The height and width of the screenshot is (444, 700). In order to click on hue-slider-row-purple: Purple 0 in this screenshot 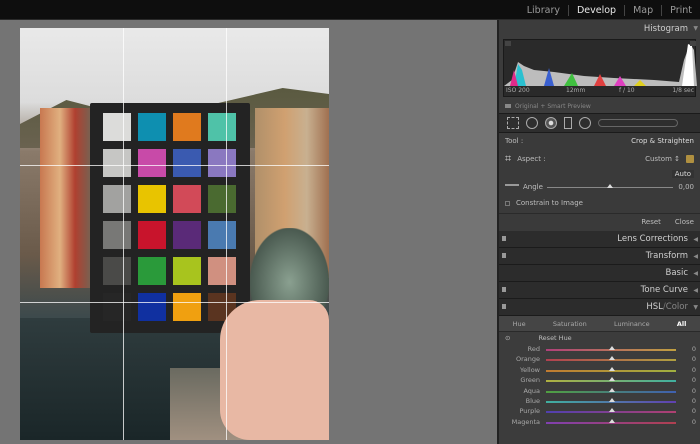, I will do `click(599, 411)`.